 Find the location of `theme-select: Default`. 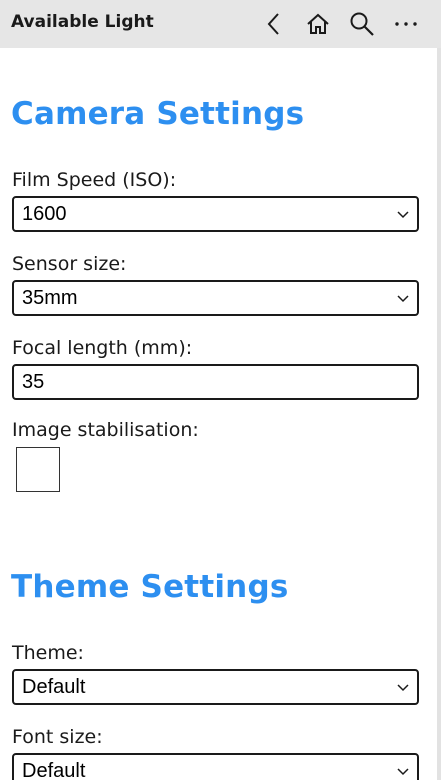

theme-select: Default is located at coordinates (215, 687).